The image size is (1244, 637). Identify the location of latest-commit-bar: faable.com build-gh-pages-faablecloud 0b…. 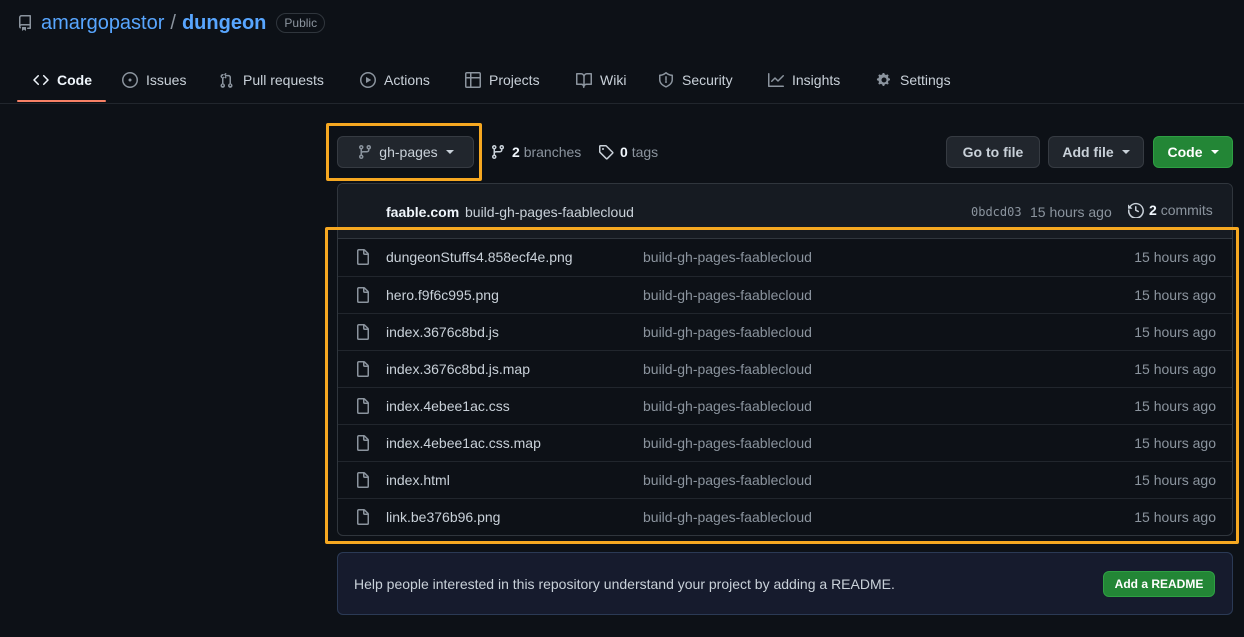
(785, 211).